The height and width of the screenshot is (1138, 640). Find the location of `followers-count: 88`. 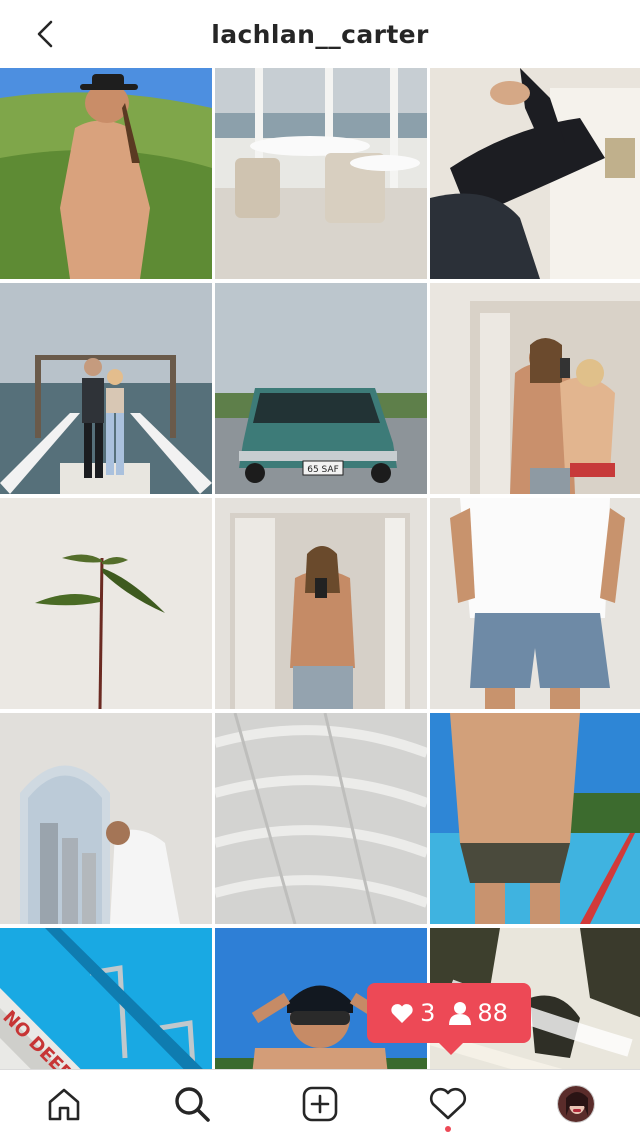

followers-count: 88 is located at coordinates (492, 1013).